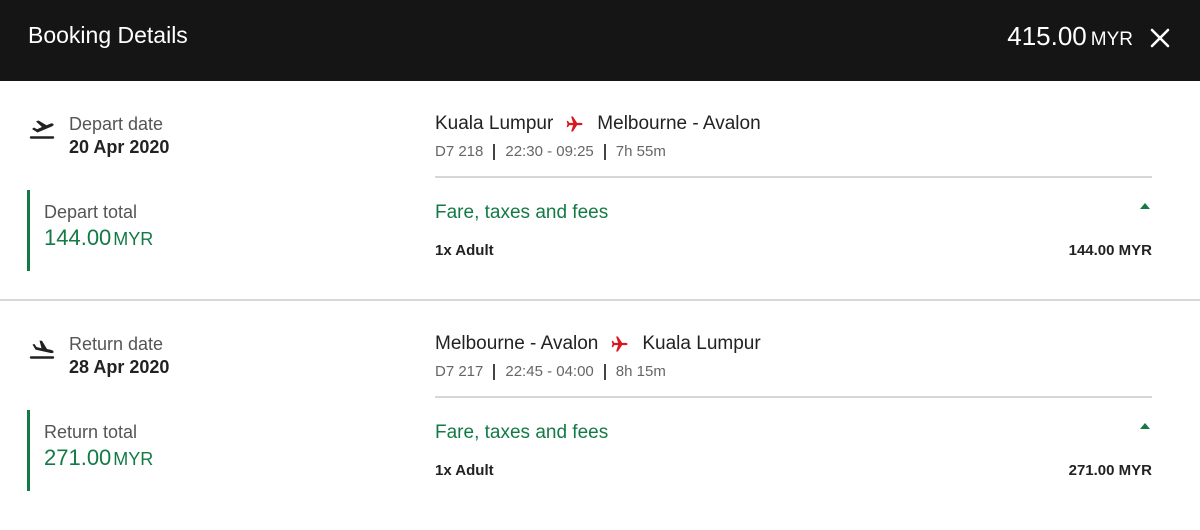  Describe the element at coordinates (793, 177) in the screenshot. I see `depart-route-divider` at that location.